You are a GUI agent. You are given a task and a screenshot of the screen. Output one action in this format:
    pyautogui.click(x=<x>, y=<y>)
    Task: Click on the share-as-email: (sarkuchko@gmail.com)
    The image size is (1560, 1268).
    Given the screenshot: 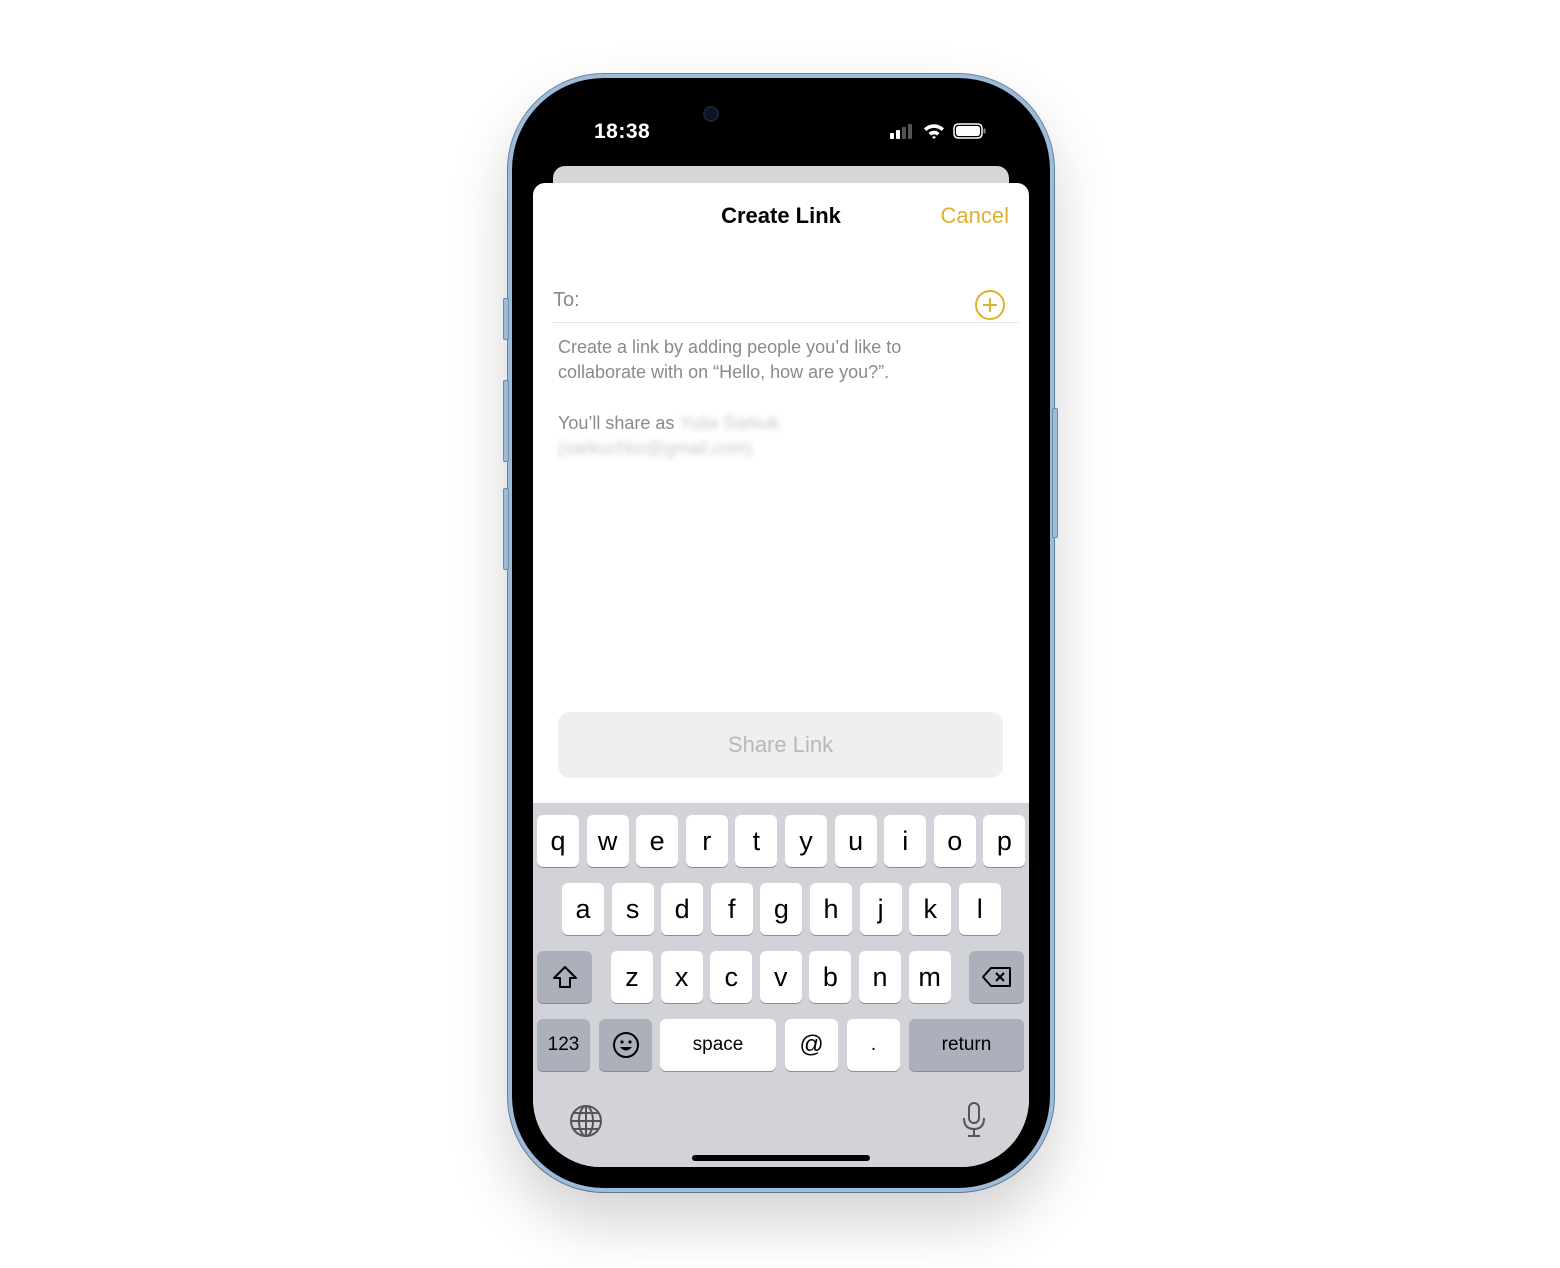 What is the action you would take?
    pyautogui.click(x=655, y=448)
    